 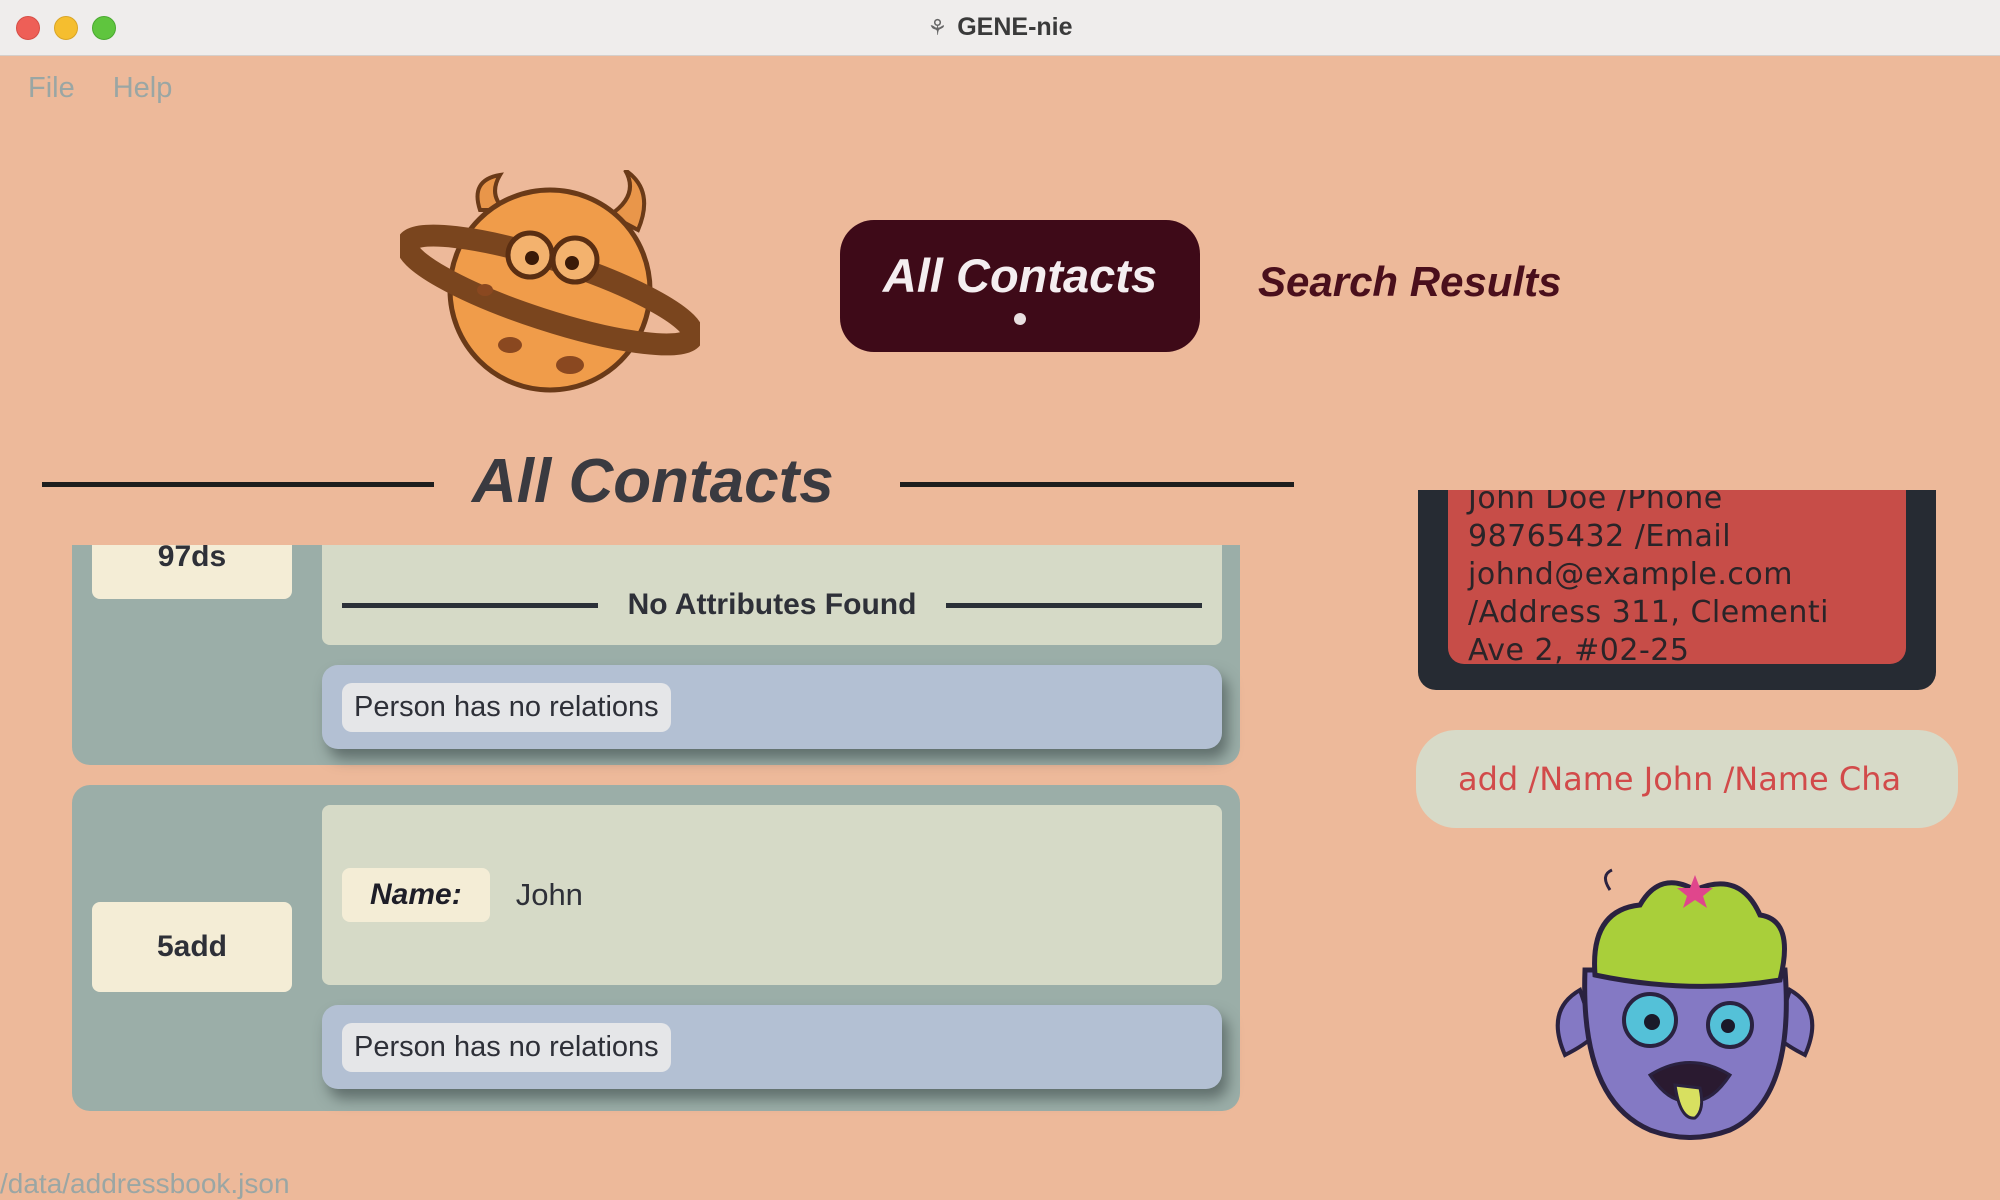 I want to click on command-input-text: add /Name John /Name Cha, so click(x=1680, y=779).